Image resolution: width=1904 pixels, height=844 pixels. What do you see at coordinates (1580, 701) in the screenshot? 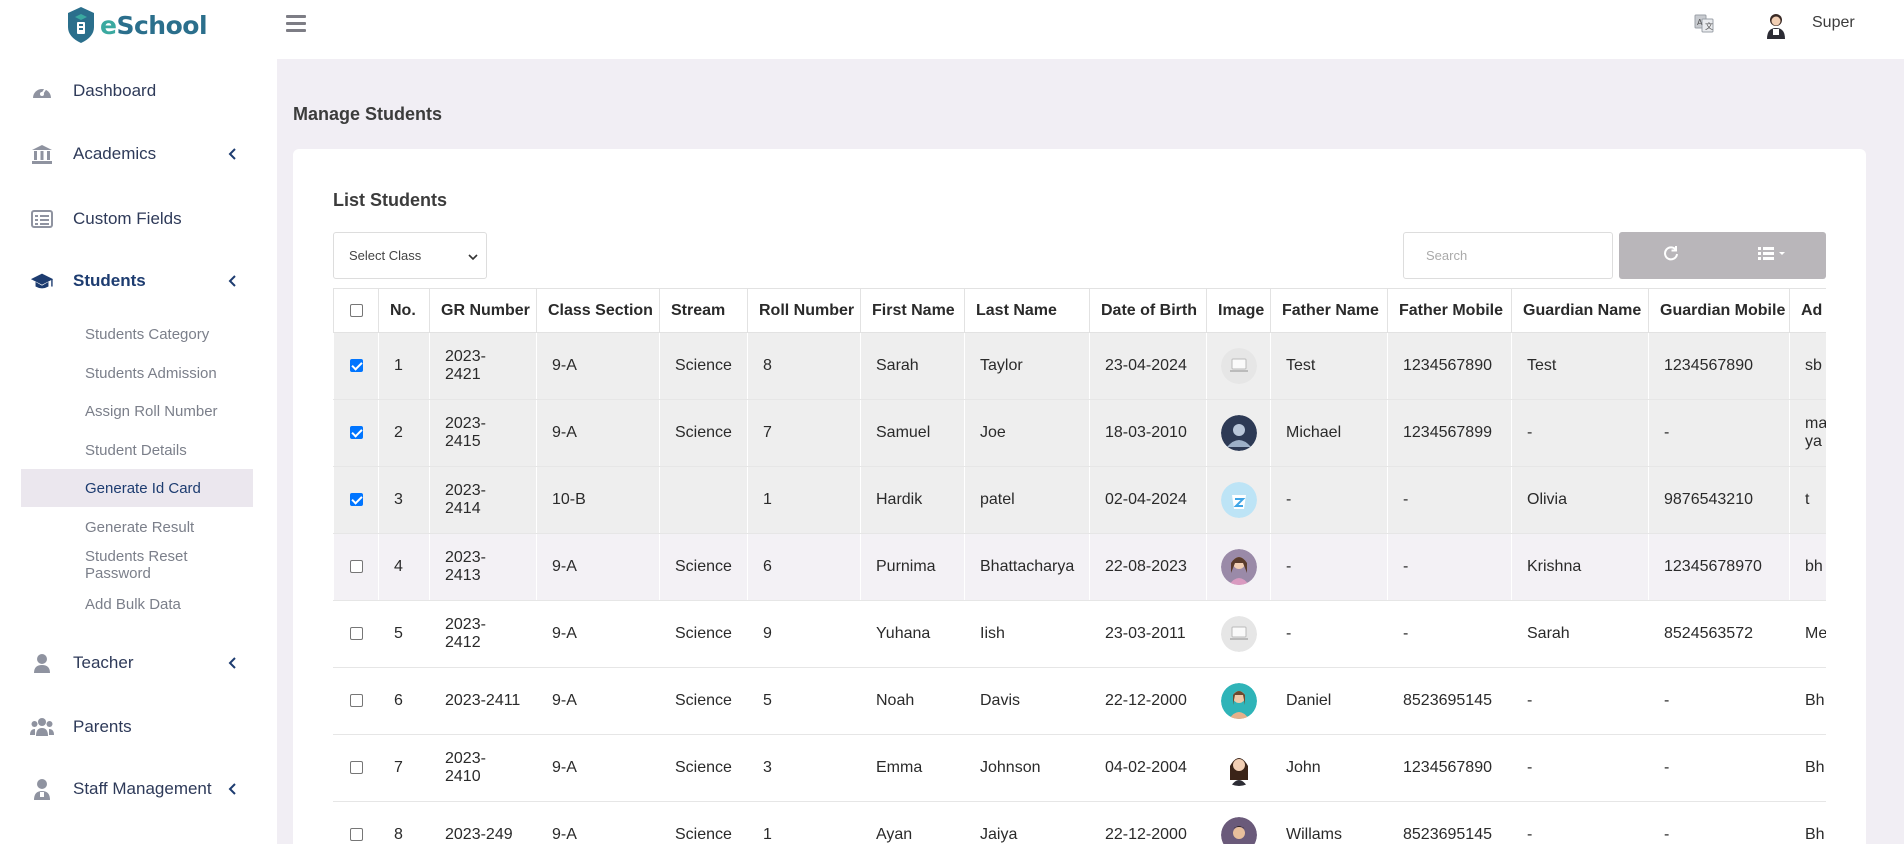
I see `cell-guardian-name: -` at bounding box center [1580, 701].